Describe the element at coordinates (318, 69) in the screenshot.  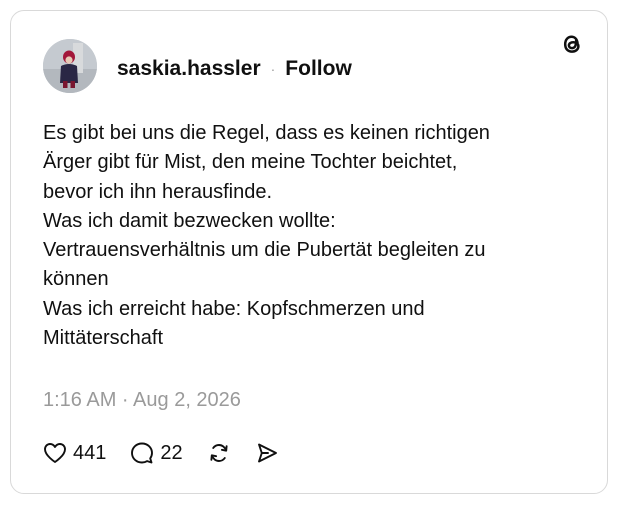
I see `follow-button: Follow` at that location.